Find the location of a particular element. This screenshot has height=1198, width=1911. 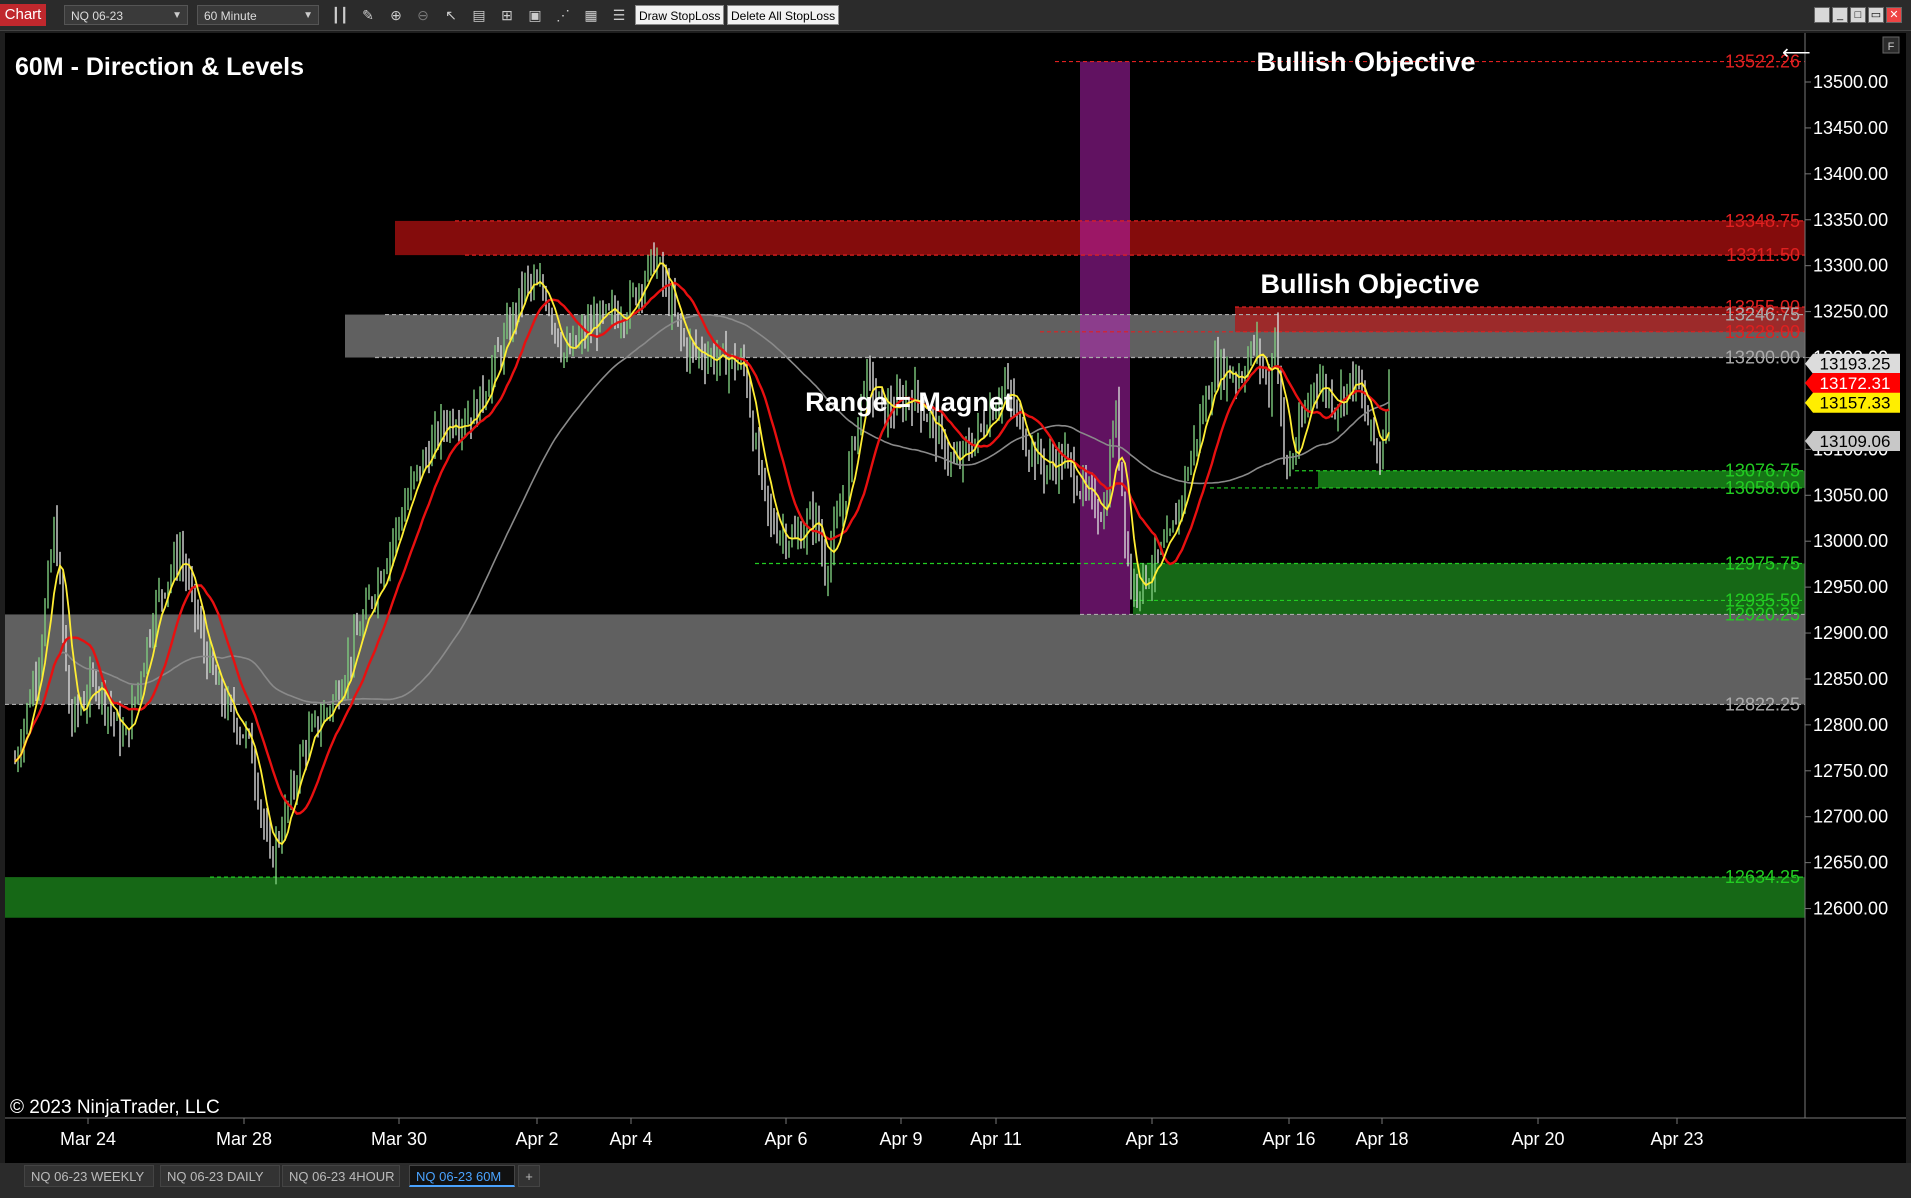

panel-flag-label: F is located at coordinates (1891, 47).